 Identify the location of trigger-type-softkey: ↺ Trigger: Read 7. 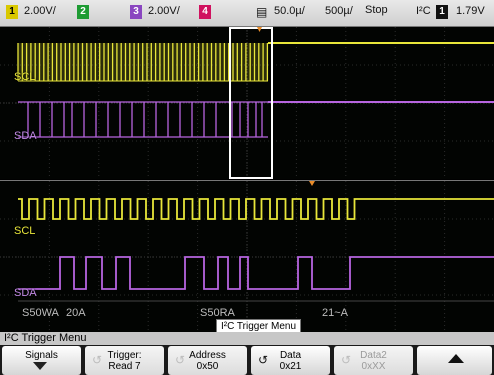
(124, 360).